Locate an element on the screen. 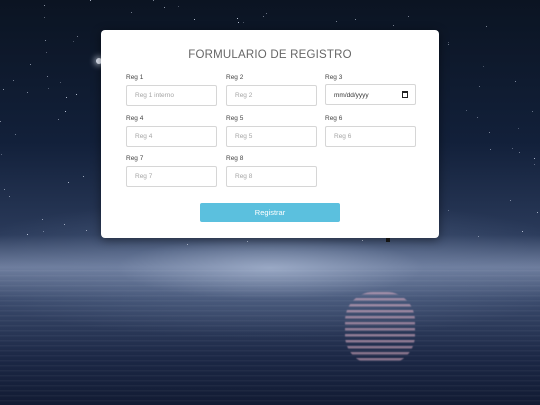 Image resolution: width=540 pixels, height=405 pixels. date-value: mm/dd/yyyy is located at coordinates (351, 95).